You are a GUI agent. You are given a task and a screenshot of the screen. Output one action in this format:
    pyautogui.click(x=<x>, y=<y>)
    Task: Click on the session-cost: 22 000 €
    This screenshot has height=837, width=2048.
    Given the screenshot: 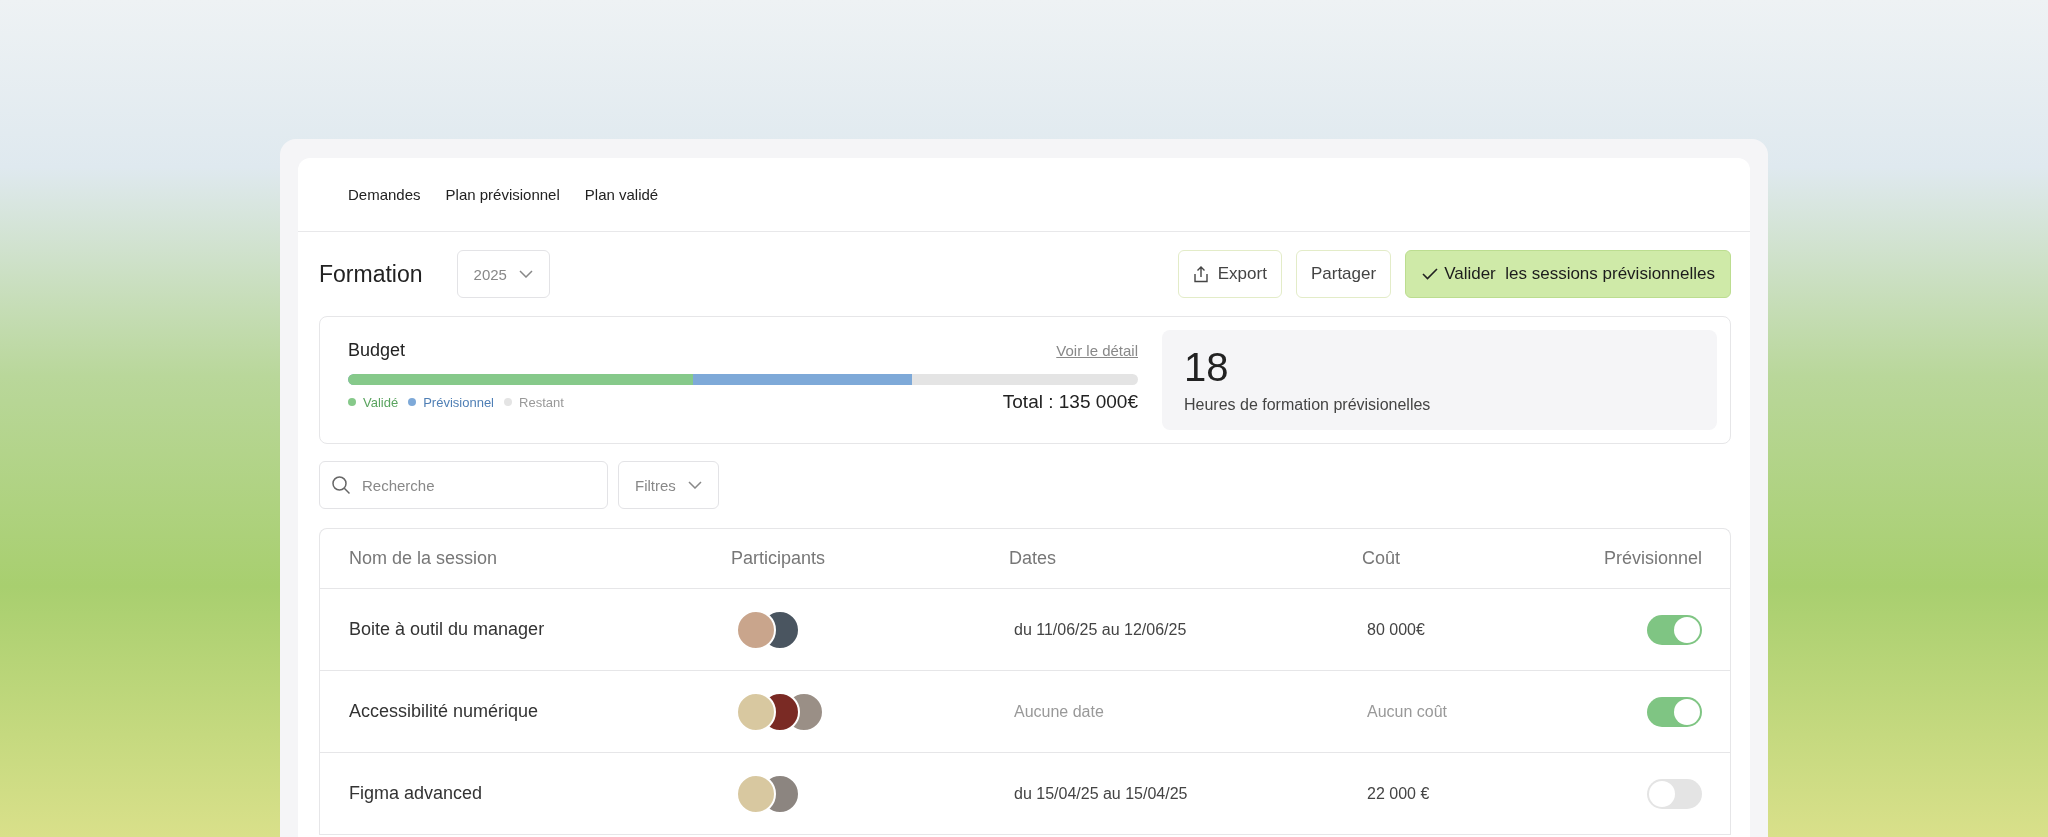 What is the action you would take?
    pyautogui.click(x=1399, y=793)
    